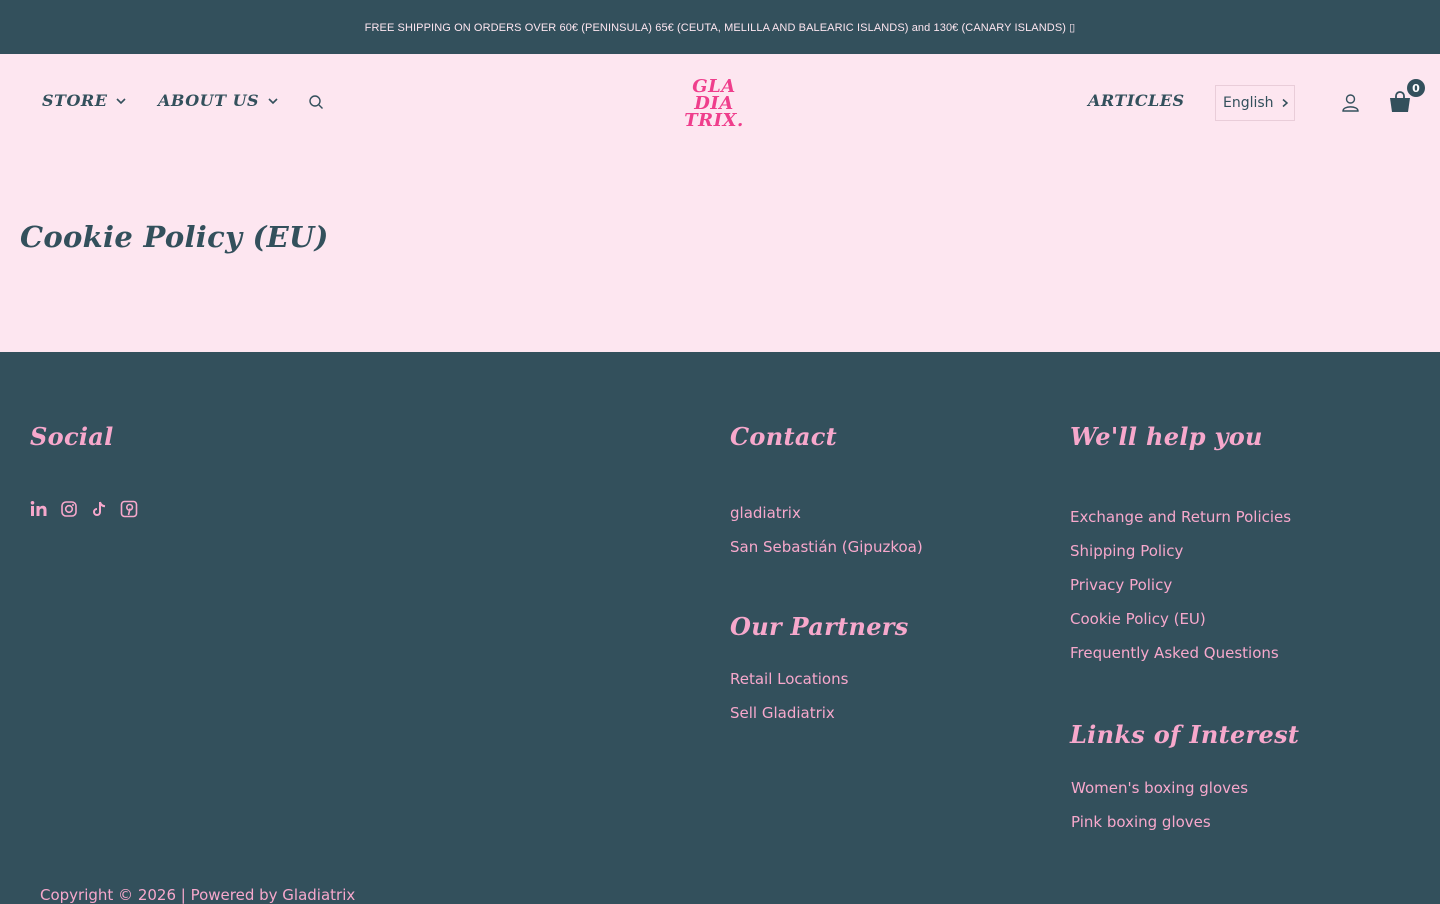  I want to click on nav-about: ABOUT US, so click(218, 100).